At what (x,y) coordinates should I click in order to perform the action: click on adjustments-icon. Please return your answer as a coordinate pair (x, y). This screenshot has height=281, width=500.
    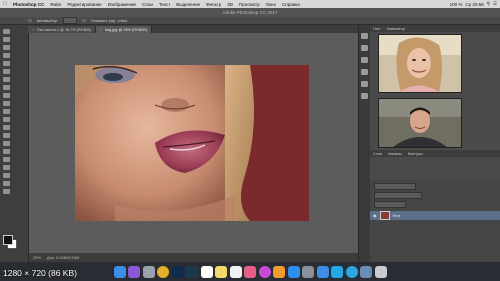
    Looking at the image, I should click on (364, 60).